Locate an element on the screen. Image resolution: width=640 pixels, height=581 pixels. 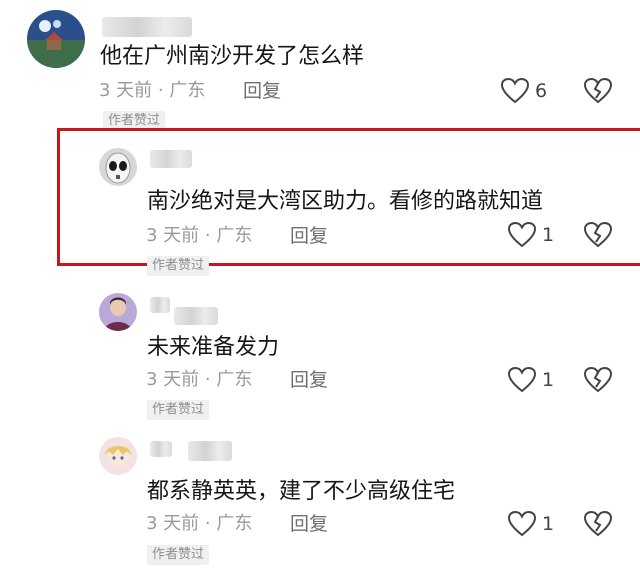
comment-text: 南沙绝对是大湾区助力。看修的路就知道 is located at coordinates (345, 201).